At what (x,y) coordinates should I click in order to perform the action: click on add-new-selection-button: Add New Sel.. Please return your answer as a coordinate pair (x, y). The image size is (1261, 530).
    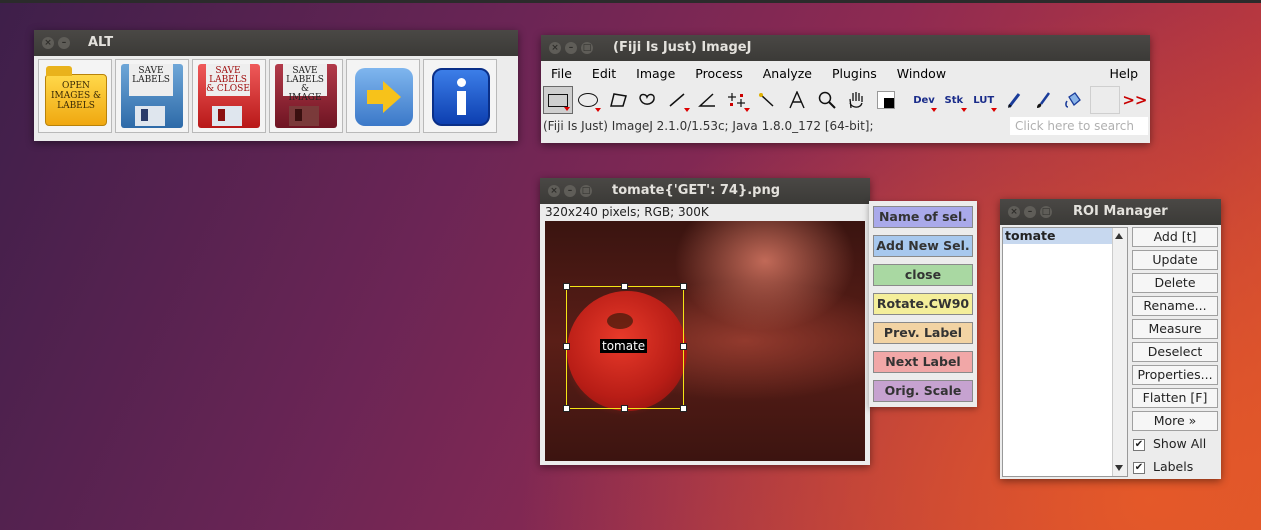
    Looking at the image, I should click on (923, 246).